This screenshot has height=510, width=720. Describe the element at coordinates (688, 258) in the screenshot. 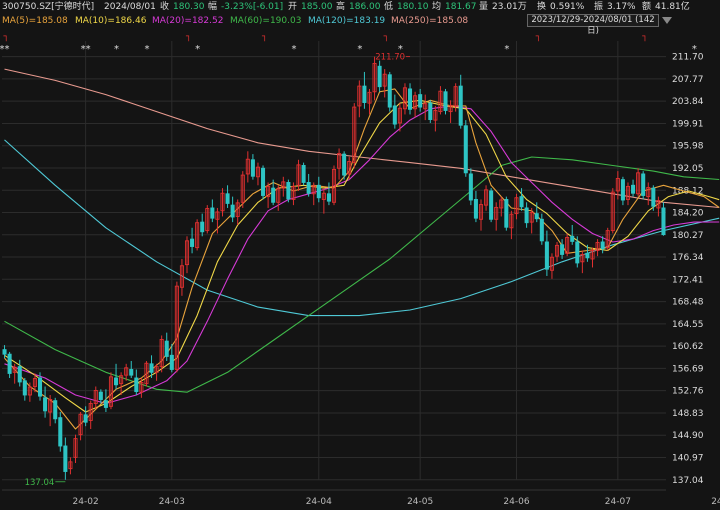

I see `price-axis-label: 176.34` at that location.